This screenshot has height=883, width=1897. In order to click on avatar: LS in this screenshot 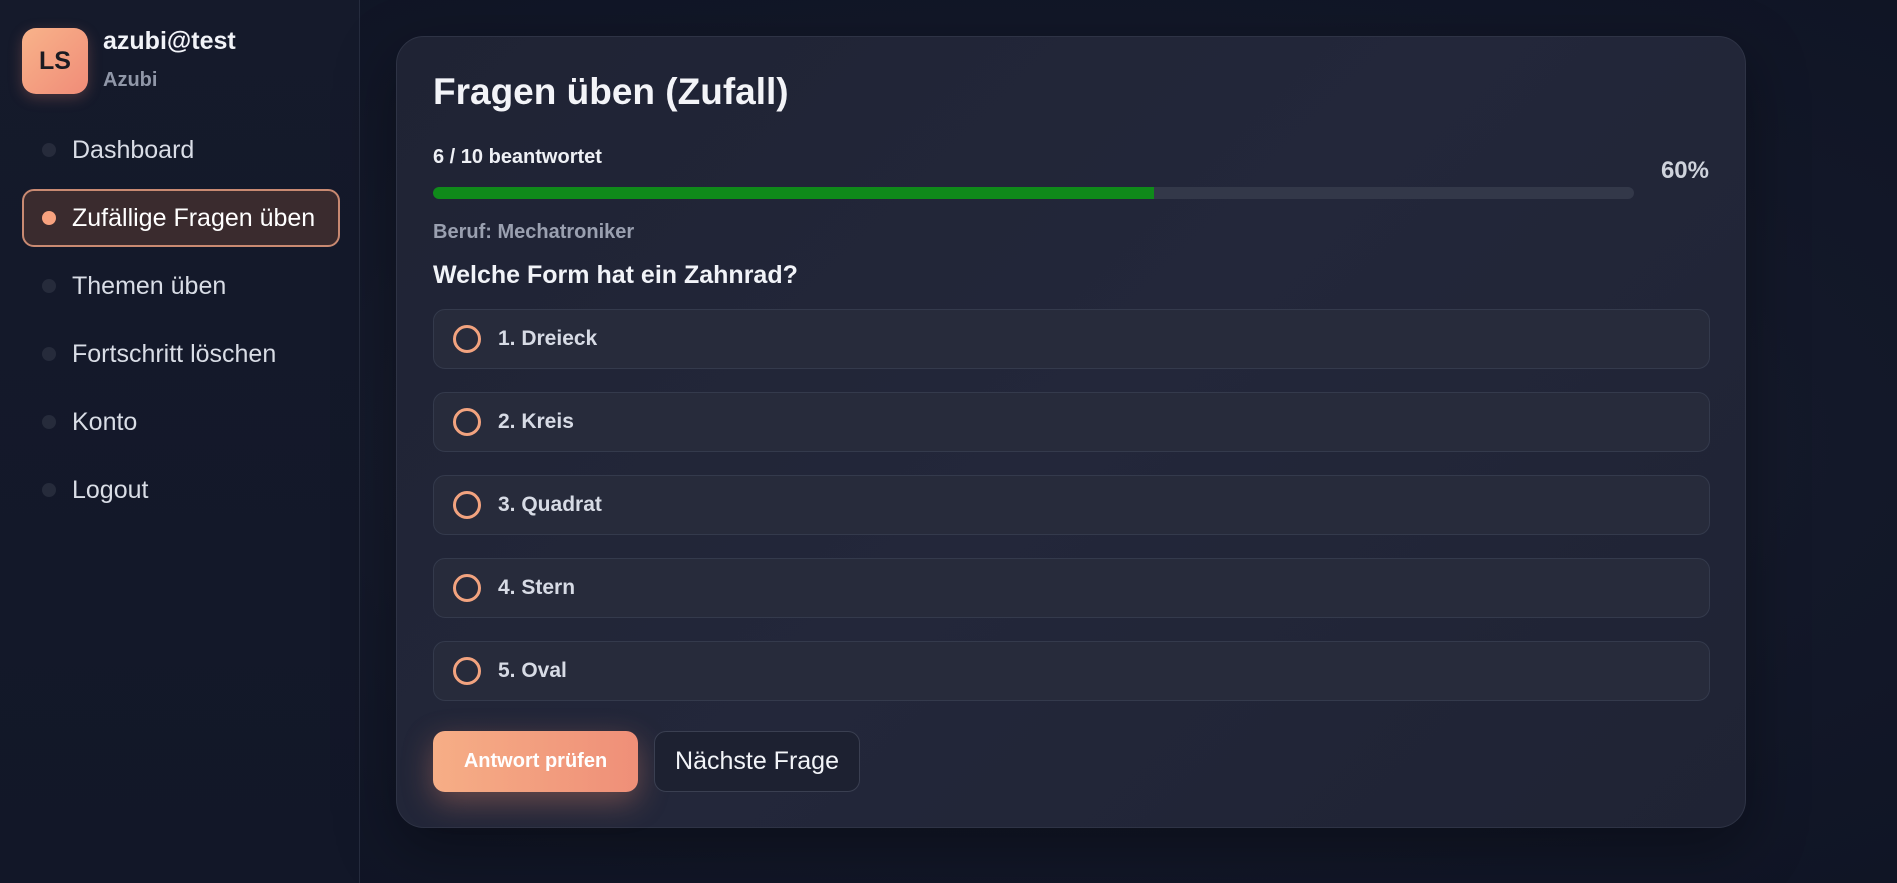, I will do `click(55, 61)`.